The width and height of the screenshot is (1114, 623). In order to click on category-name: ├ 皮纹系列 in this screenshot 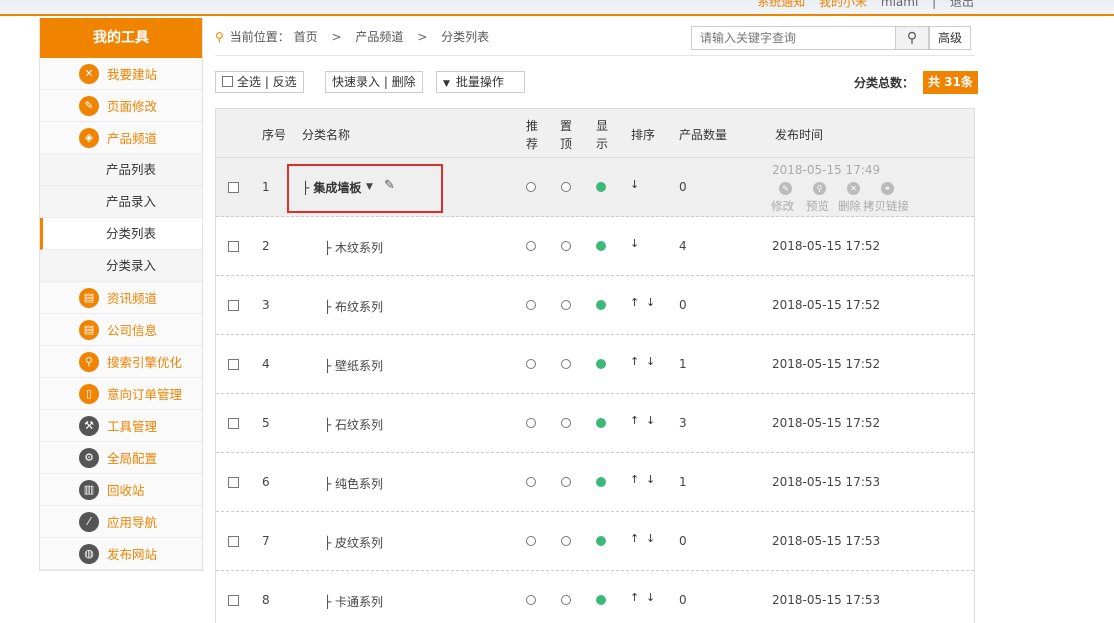, I will do `click(353, 542)`.